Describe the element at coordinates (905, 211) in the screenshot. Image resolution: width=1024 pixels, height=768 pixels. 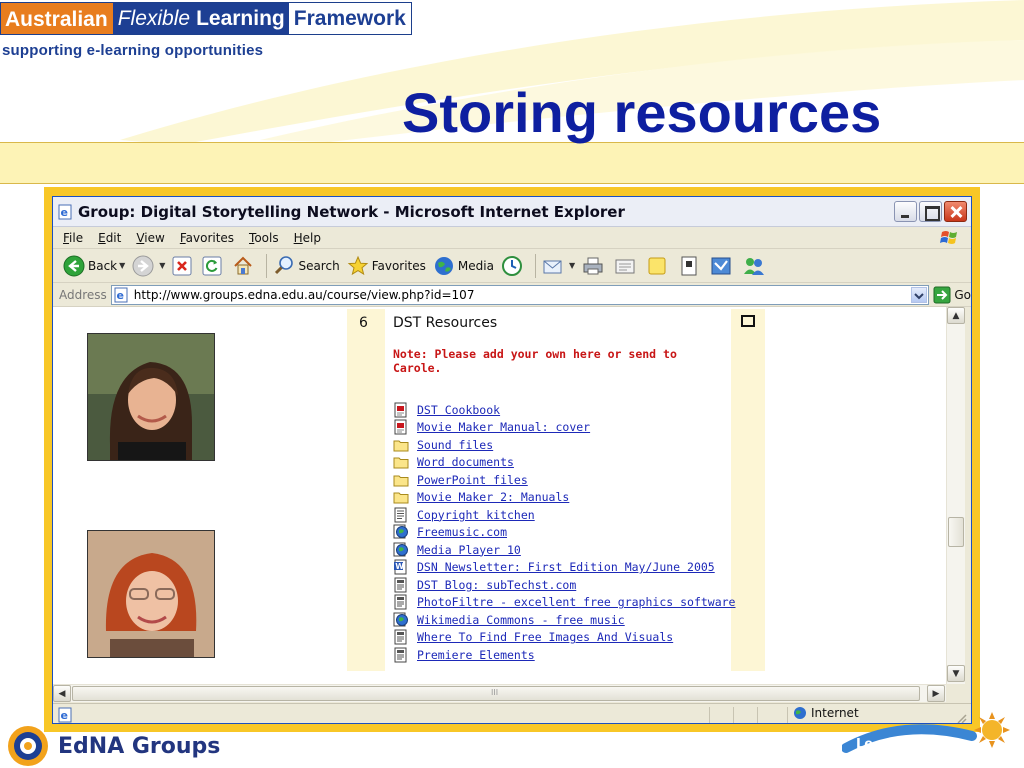
I see `minimize-button` at that location.